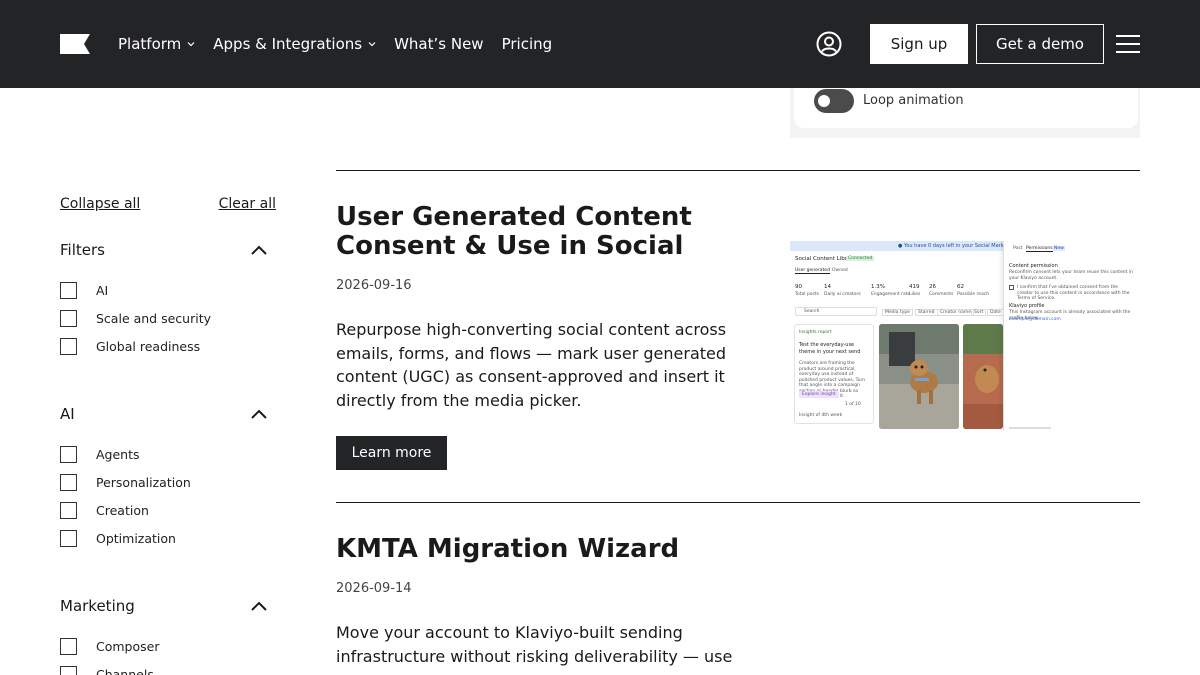 This screenshot has height=675, width=1200. I want to click on nav-whats-new-label: What’s New, so click(439, 44).